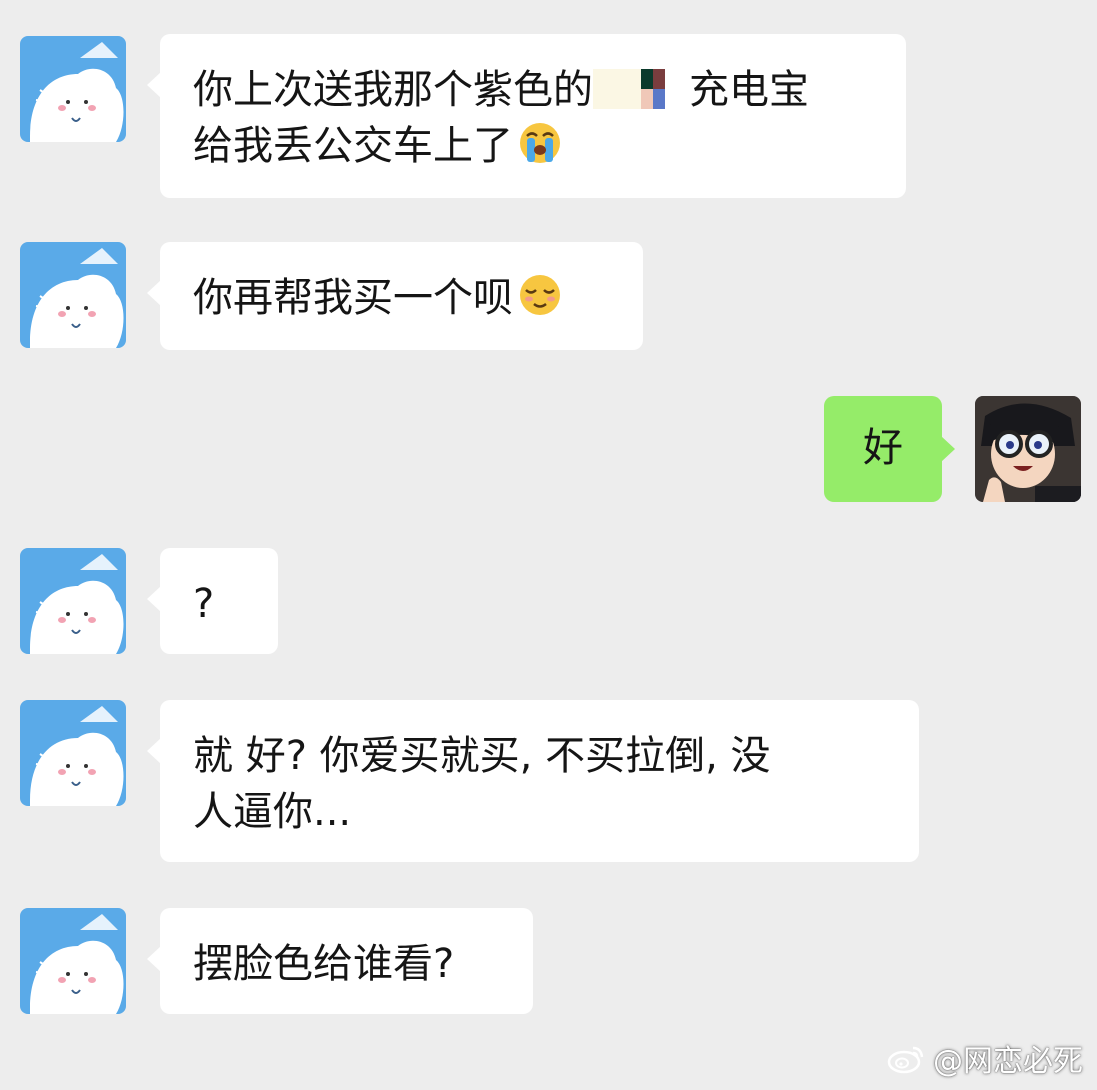 This screenshot has width=1097, height=1090. I want to click on message-text: 就 好? 你爱买就买, 不买拉倒, 没, so click(482, 756).